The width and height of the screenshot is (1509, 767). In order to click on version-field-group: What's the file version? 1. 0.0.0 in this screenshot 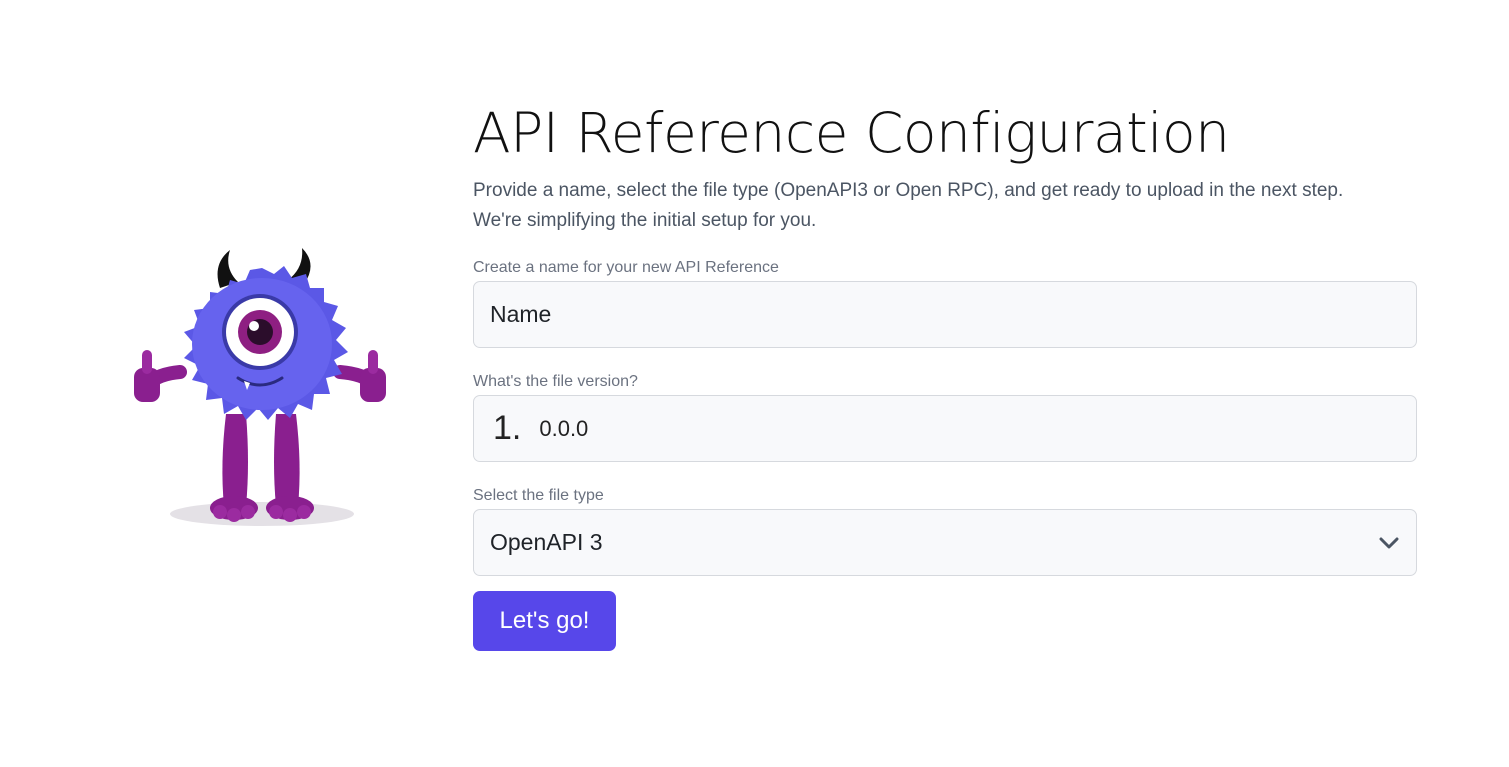, I will do `click(945, 417)`.